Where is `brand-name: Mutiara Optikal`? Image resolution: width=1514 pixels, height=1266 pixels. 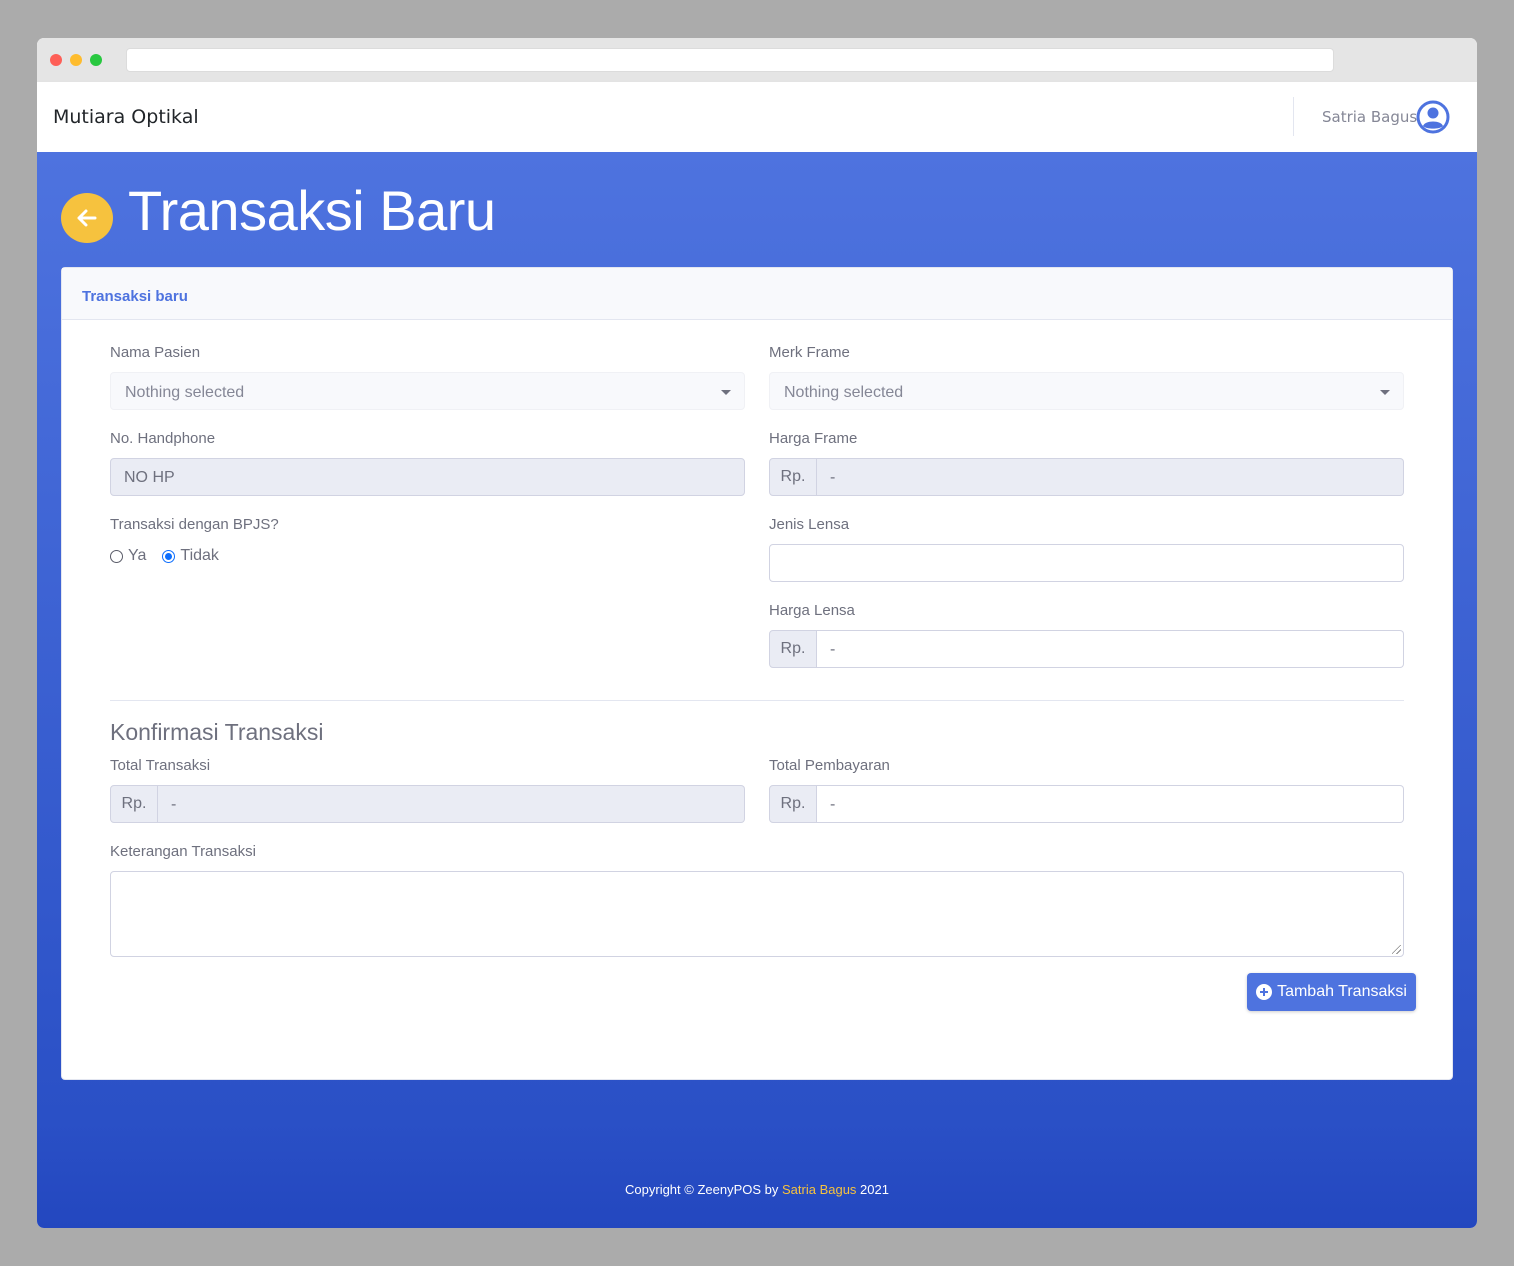 brand-name: Mutiara Optikal is located at coordinates (126, 117).